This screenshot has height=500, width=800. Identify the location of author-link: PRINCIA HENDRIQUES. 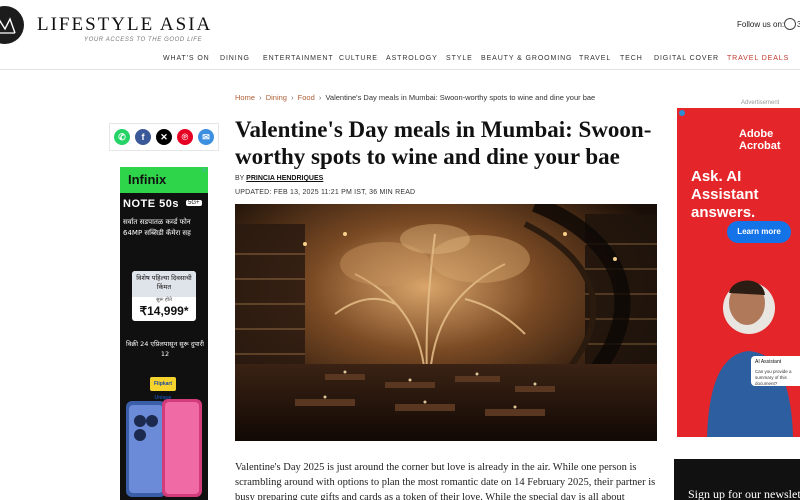
(284, 178).